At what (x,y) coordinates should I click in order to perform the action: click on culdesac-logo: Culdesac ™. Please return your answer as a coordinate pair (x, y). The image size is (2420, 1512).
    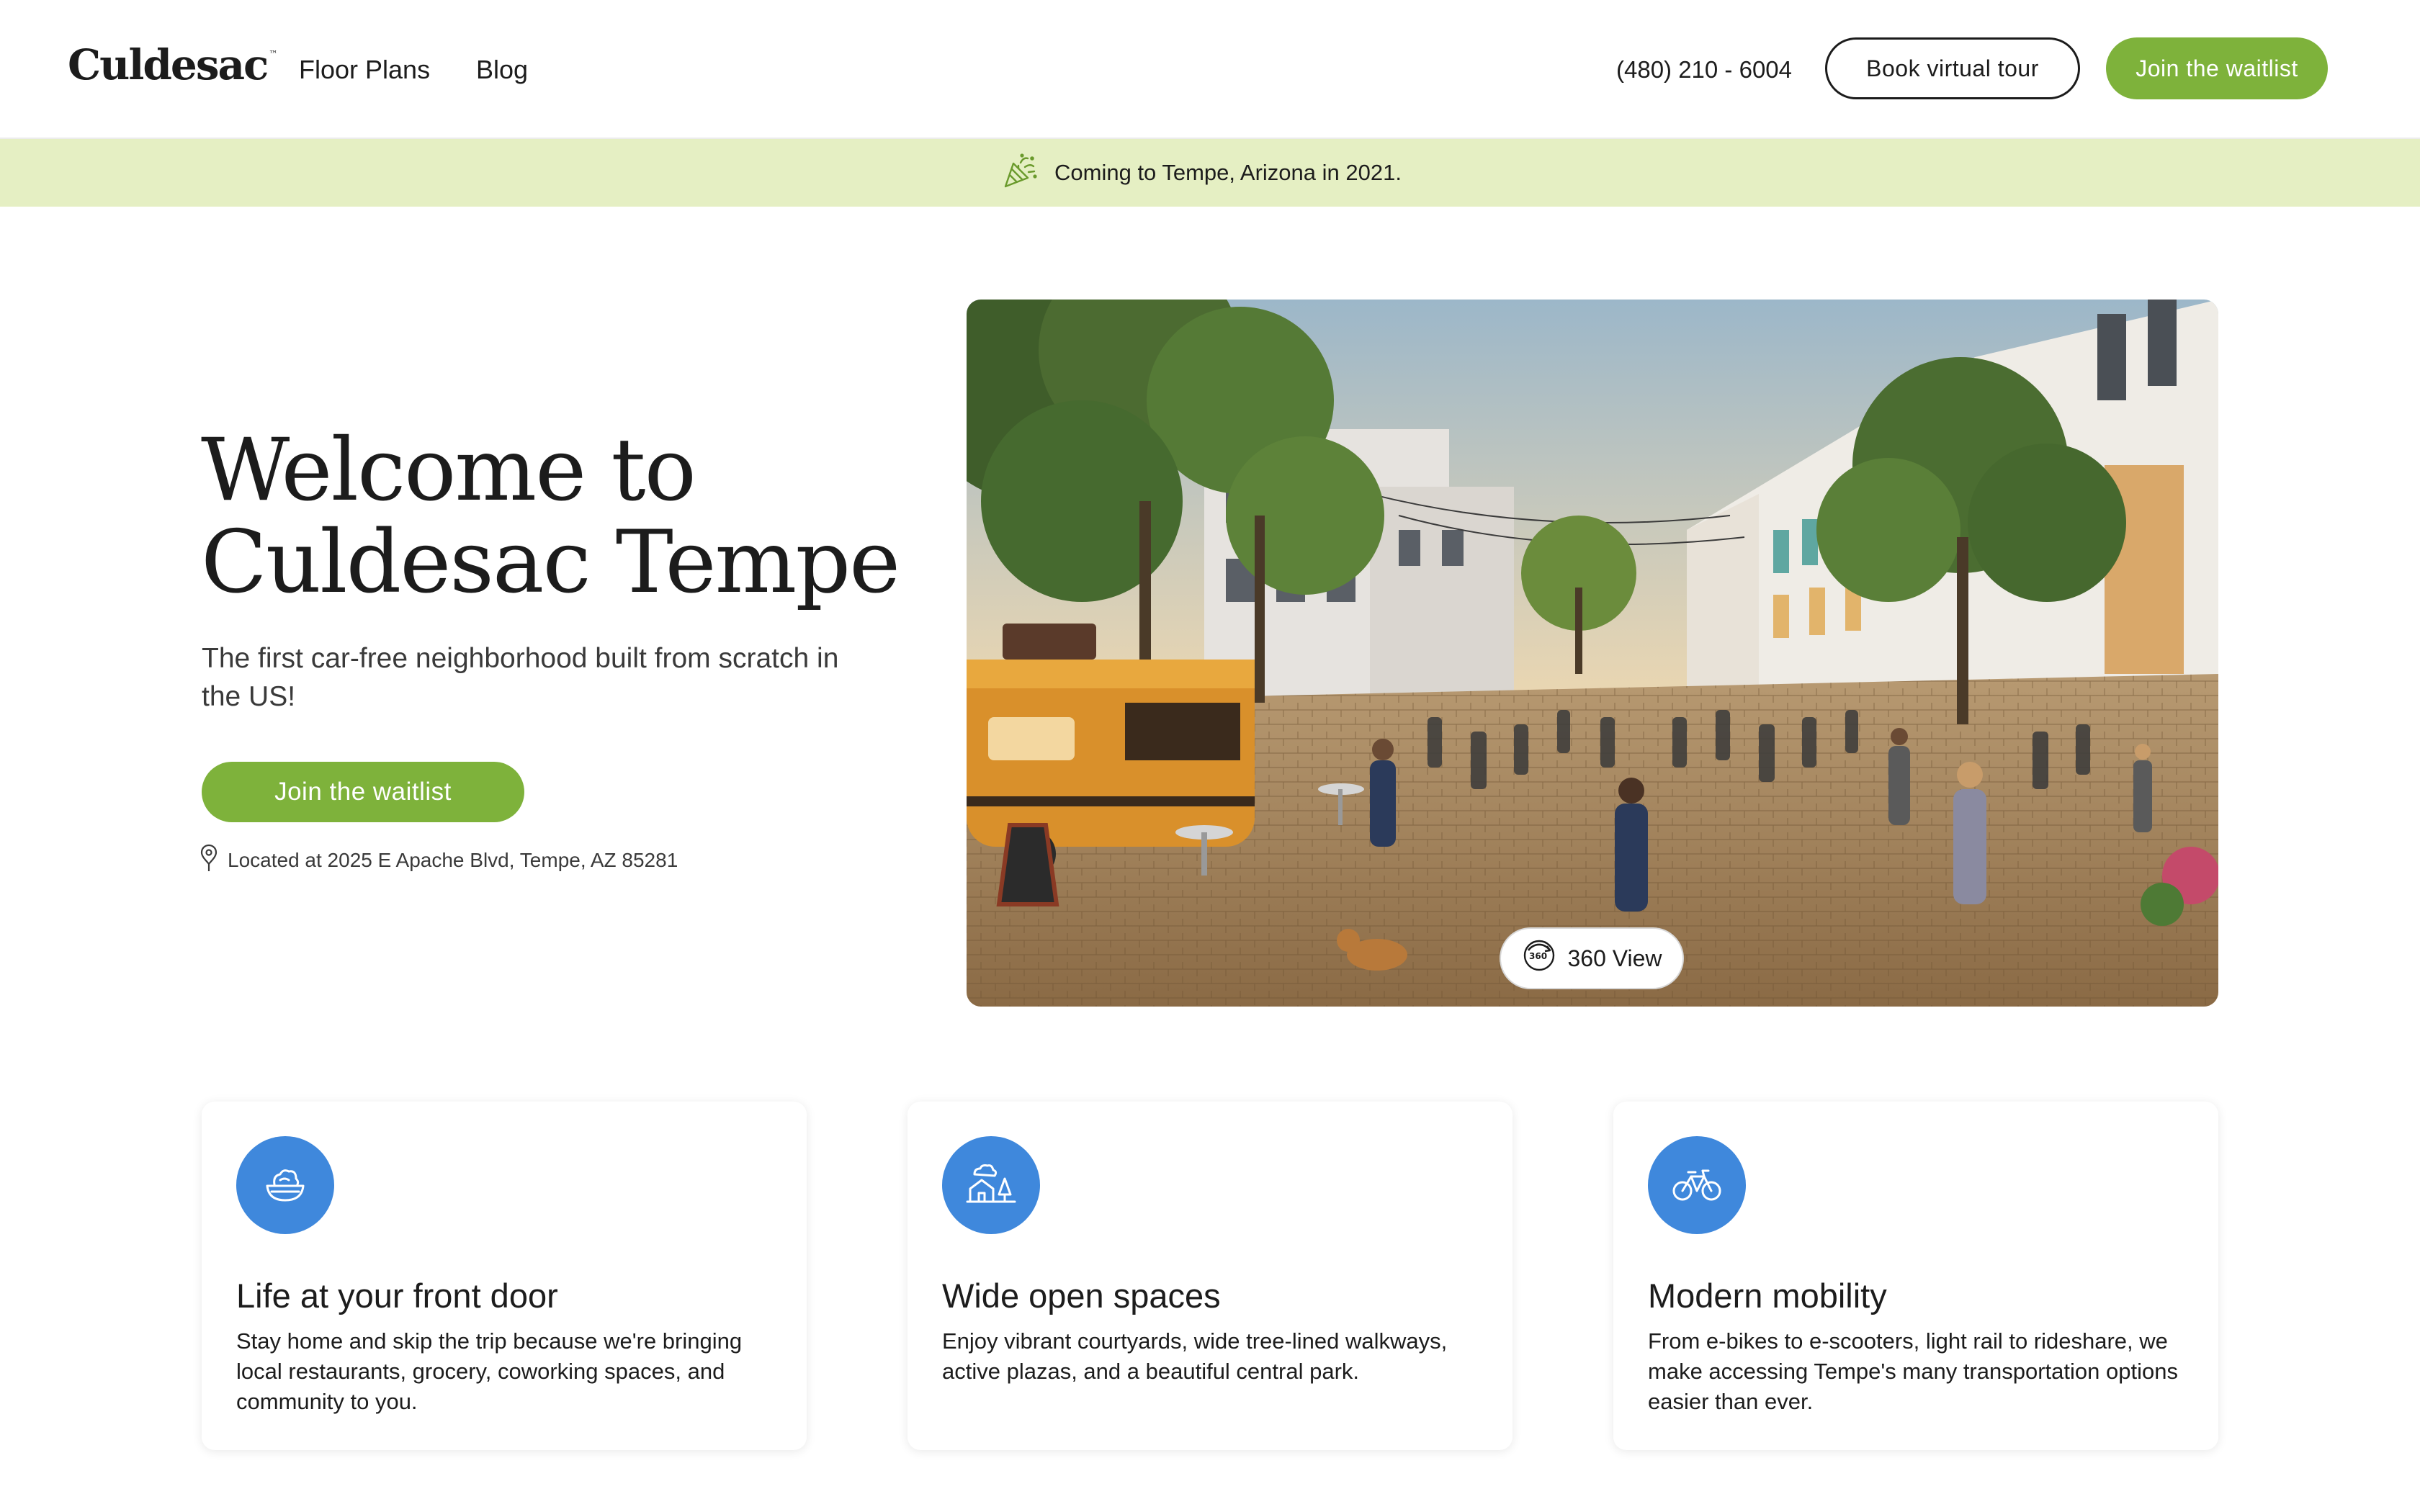
    Looking at the image, I should click on (172, 64).